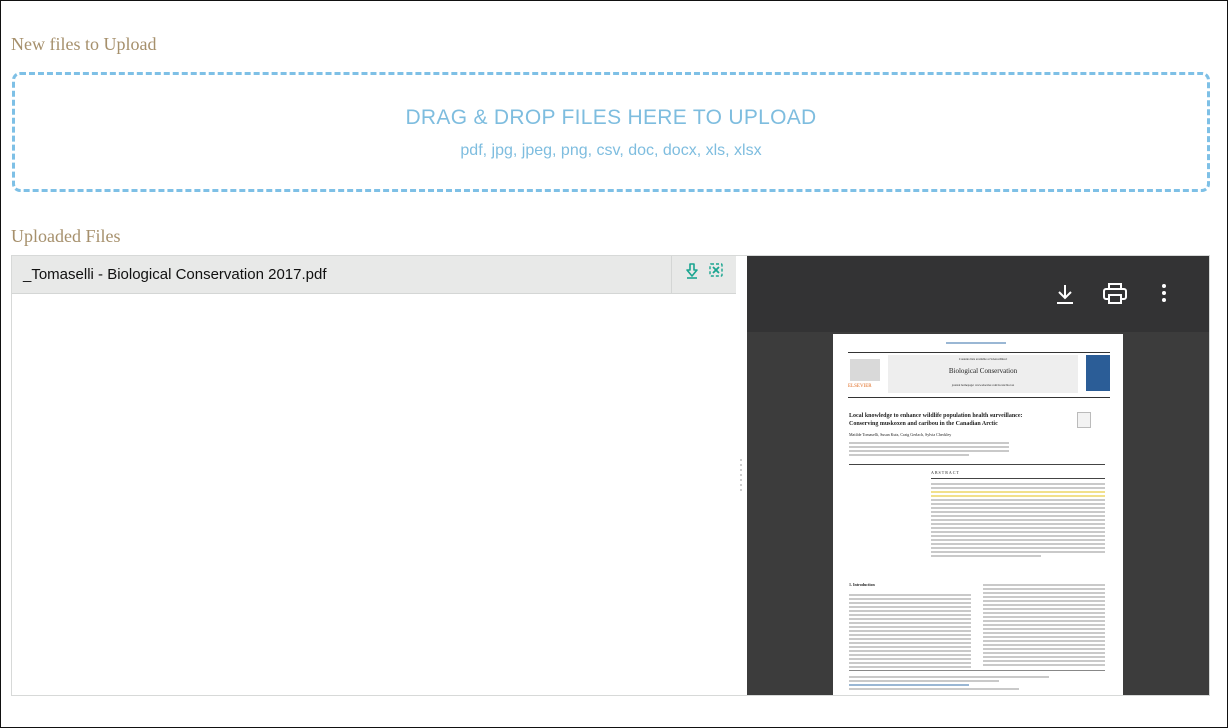 The height and width of the screenshot is (728, 1228). I want to click on remove-icon, so click(716, 272).